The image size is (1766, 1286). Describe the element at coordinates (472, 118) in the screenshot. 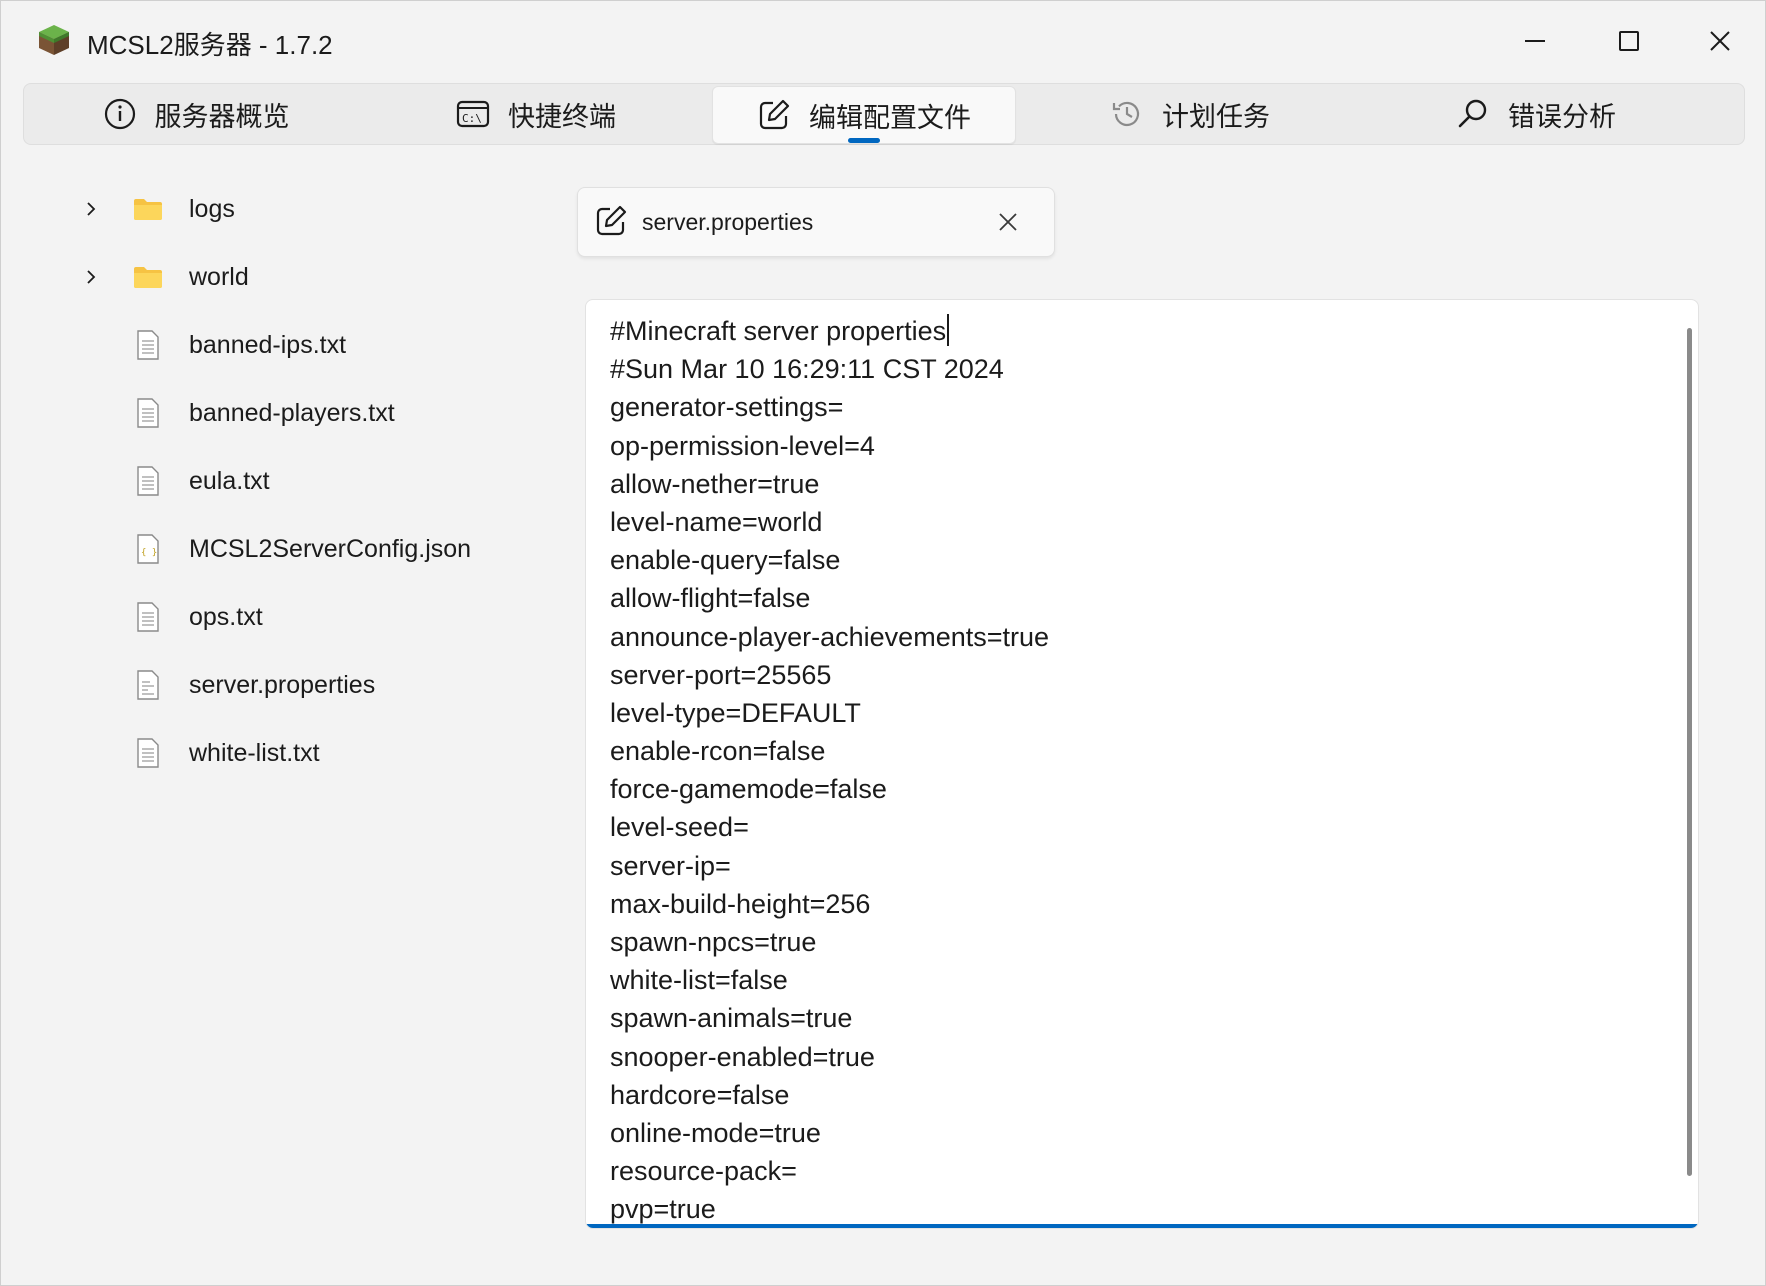

I see `svg-text: C:\` at that location.